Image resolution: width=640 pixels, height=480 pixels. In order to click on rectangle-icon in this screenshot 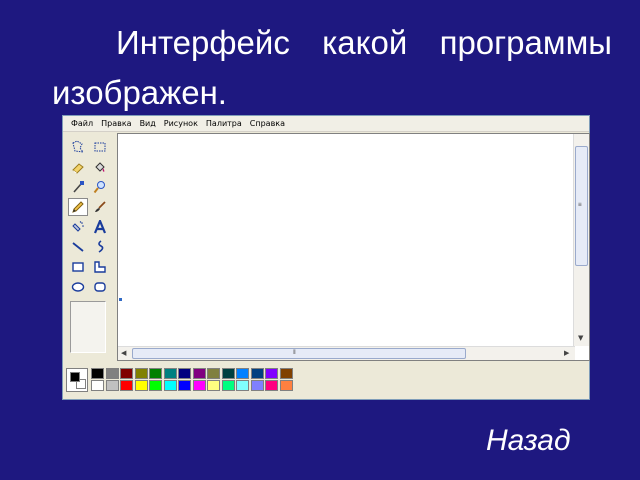, I will do `click(78, 267)`.